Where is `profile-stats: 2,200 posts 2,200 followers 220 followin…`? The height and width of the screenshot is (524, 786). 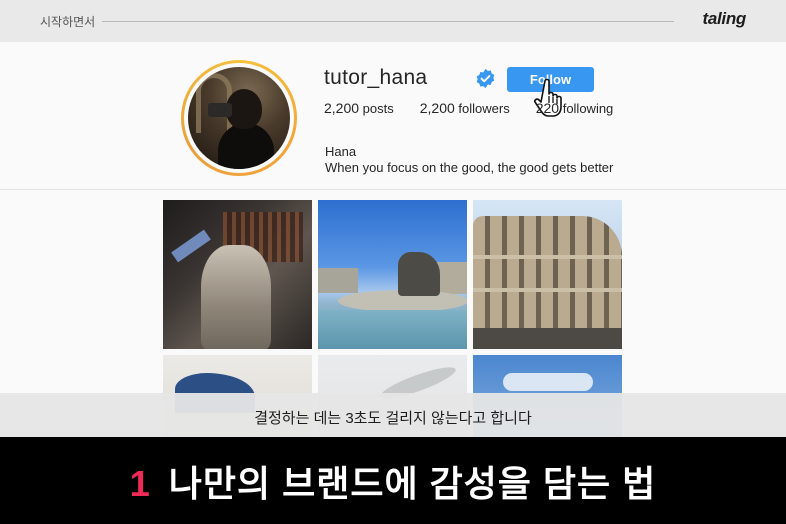 profile-stats: 2,200 posts 2,200 followers 220 followin… is located at coordinates (481, 108).